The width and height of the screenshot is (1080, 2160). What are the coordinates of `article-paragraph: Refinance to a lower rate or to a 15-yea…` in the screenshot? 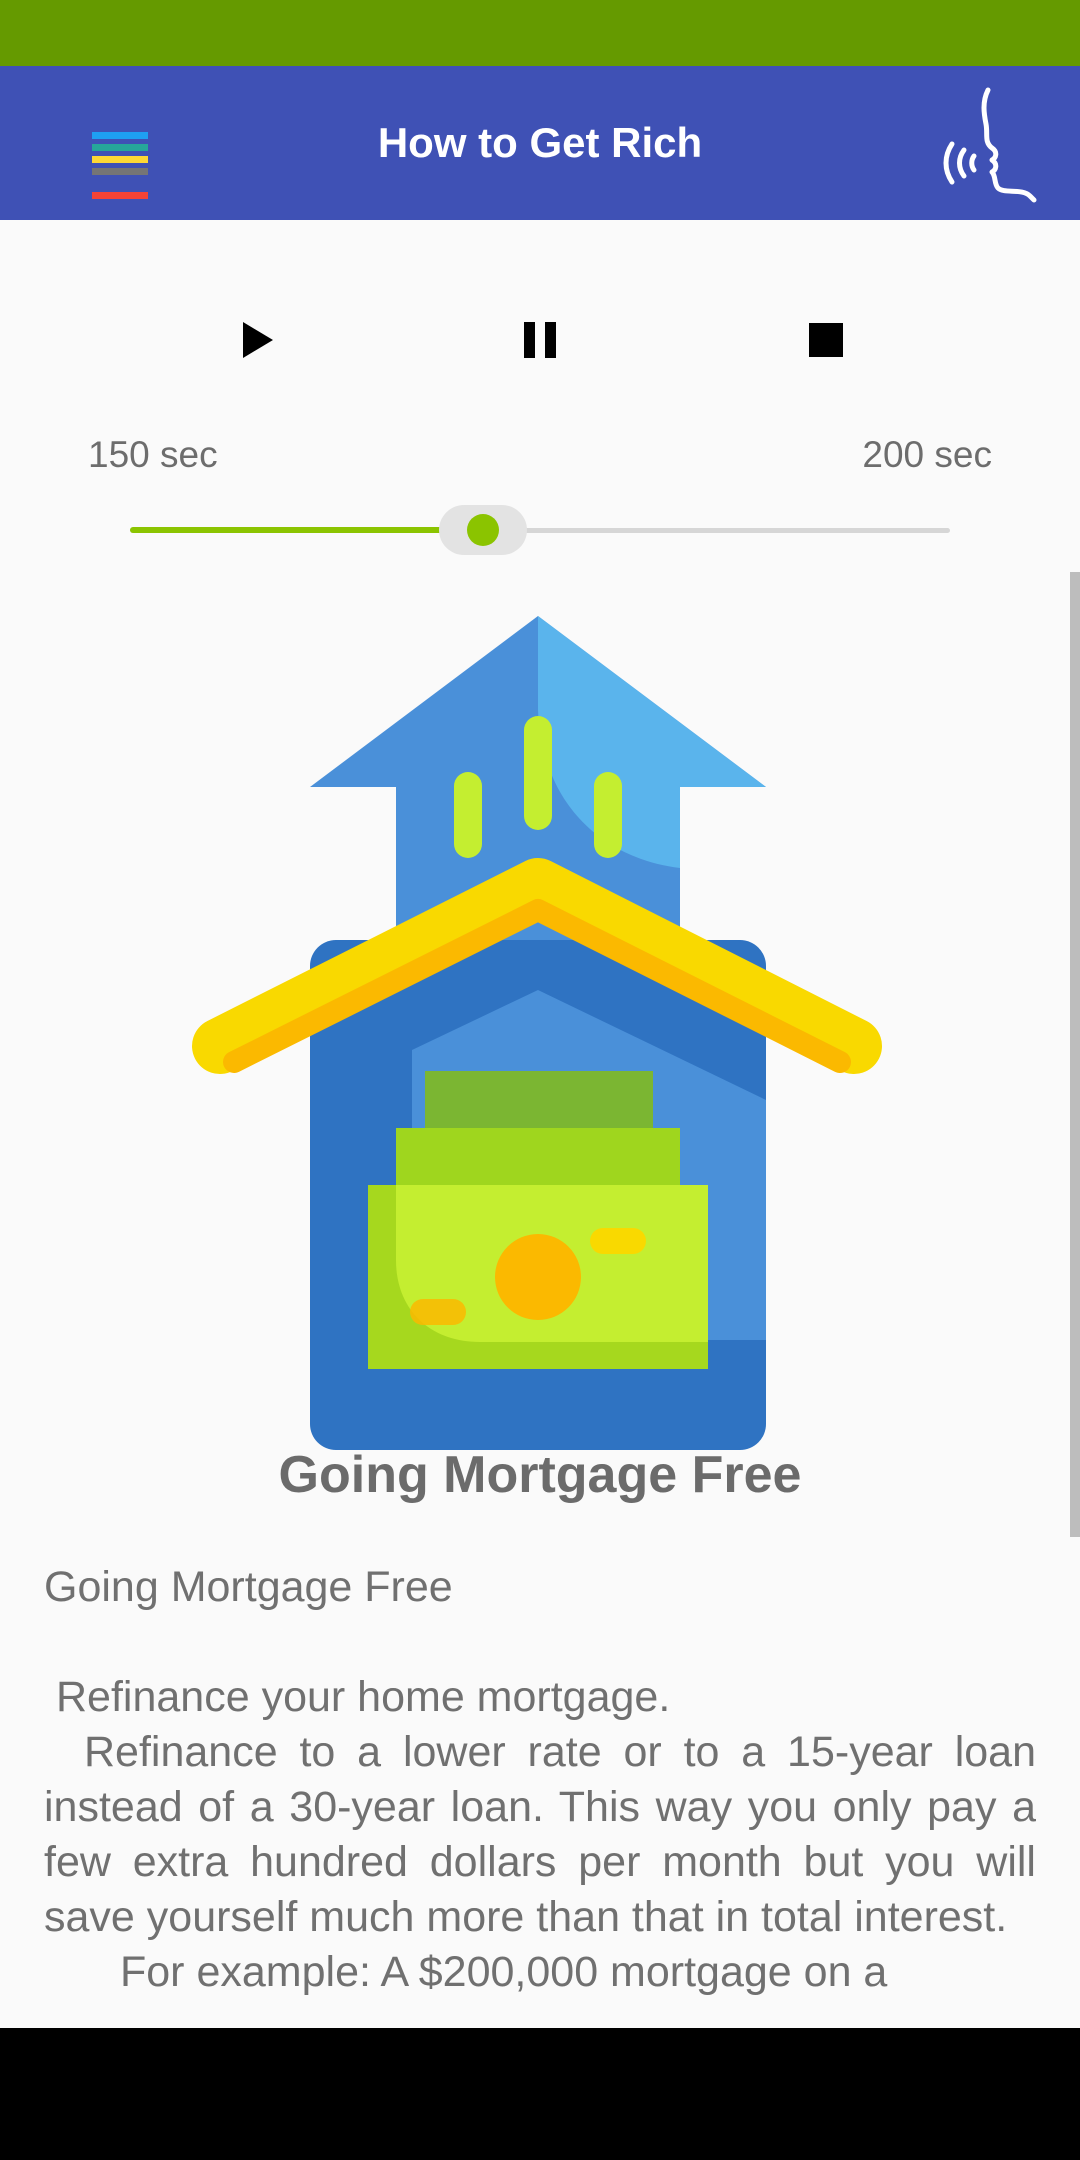 It's located at (540, 1834).